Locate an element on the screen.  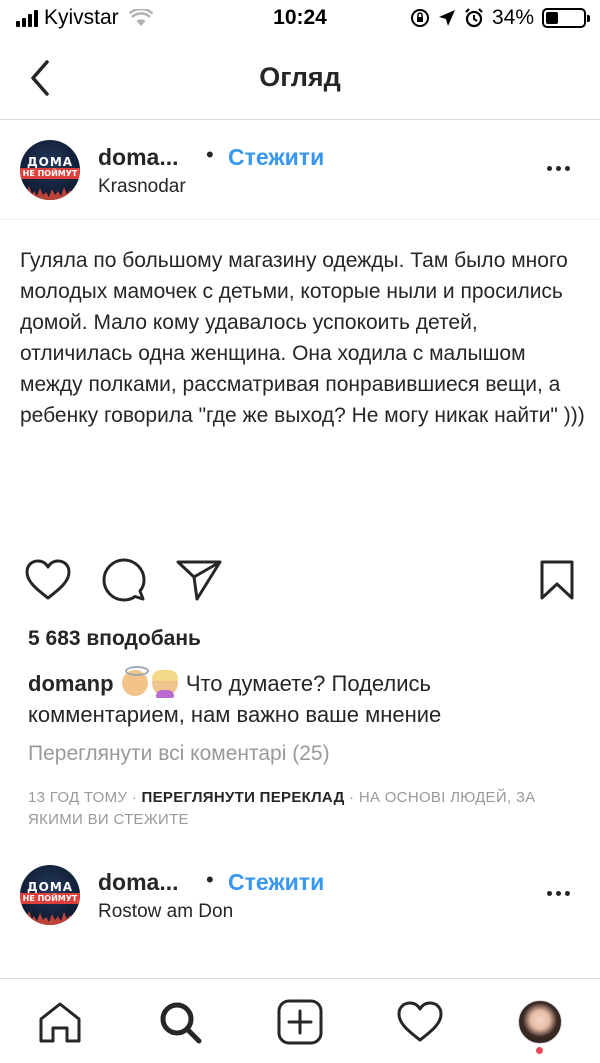
heart-icon is located at coordinates (48, 579).